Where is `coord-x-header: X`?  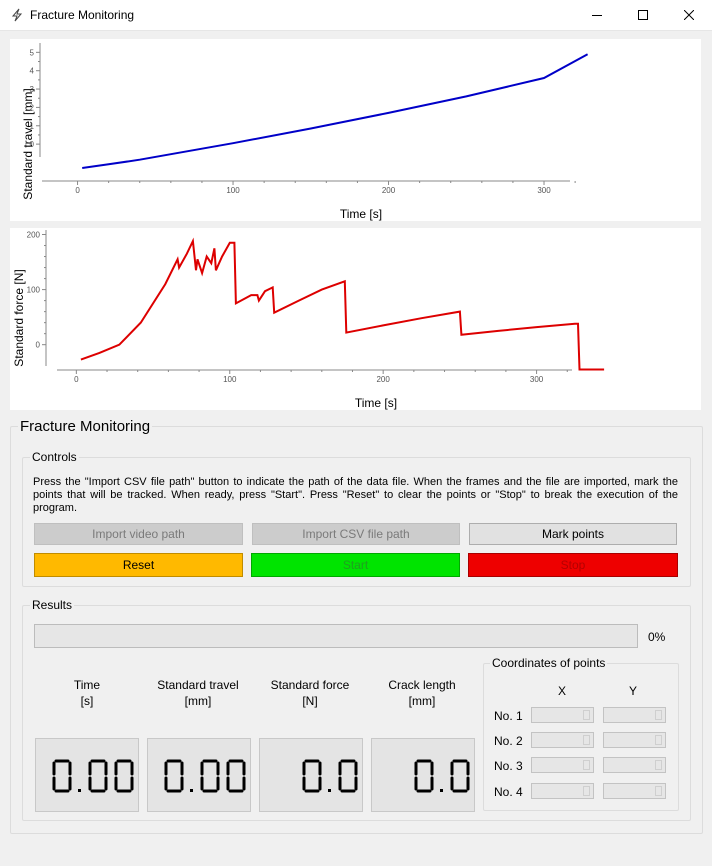
coord-x-header: X is located at coordinates (562, 691).